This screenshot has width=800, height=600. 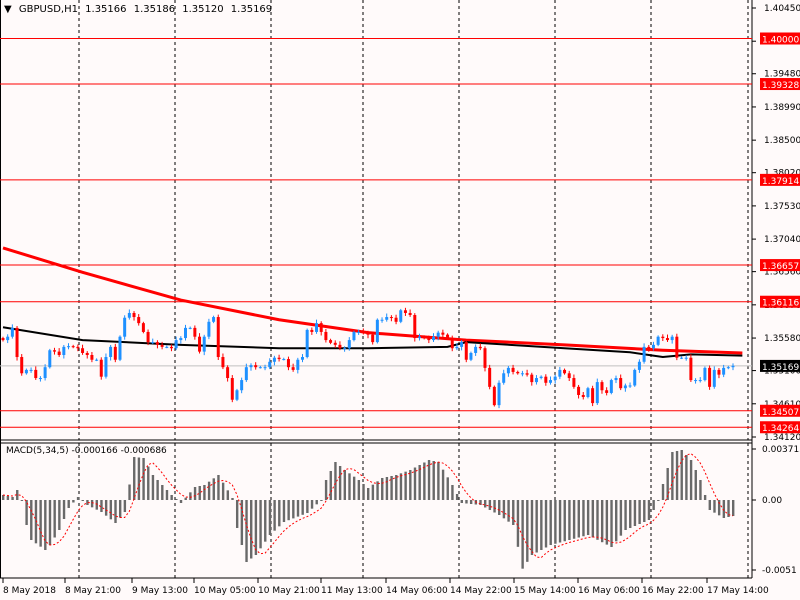 What do you see at coordinates (782, 207) in the screenshot?
I see `y-tick-label: 1.37530` at bounding box center [782, 207].